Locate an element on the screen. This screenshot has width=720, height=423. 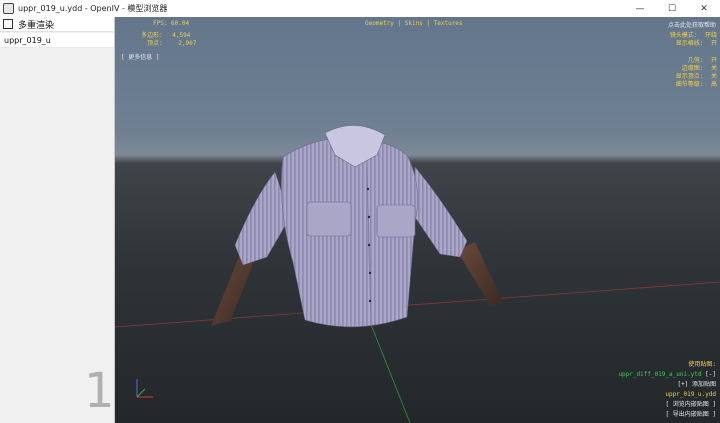
multi-render-checkbox is located at coordinates (8, 24).